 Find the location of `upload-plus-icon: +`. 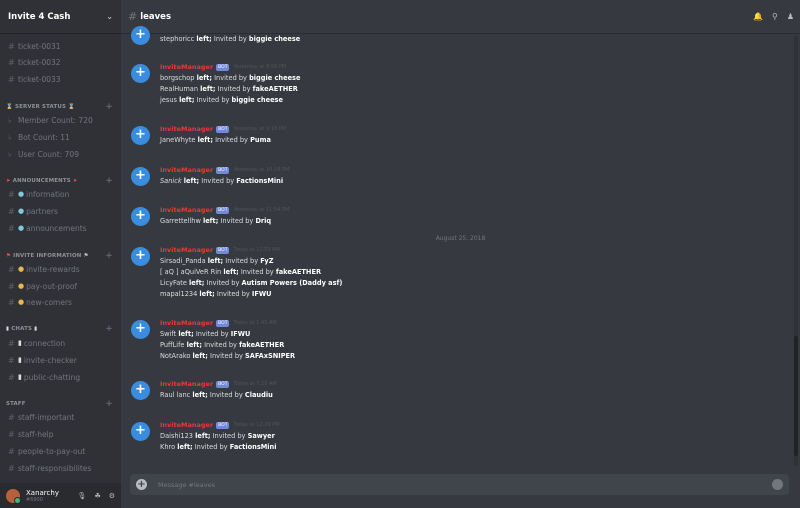

upload-plus-icon: + is located at coordinates (141, 484).